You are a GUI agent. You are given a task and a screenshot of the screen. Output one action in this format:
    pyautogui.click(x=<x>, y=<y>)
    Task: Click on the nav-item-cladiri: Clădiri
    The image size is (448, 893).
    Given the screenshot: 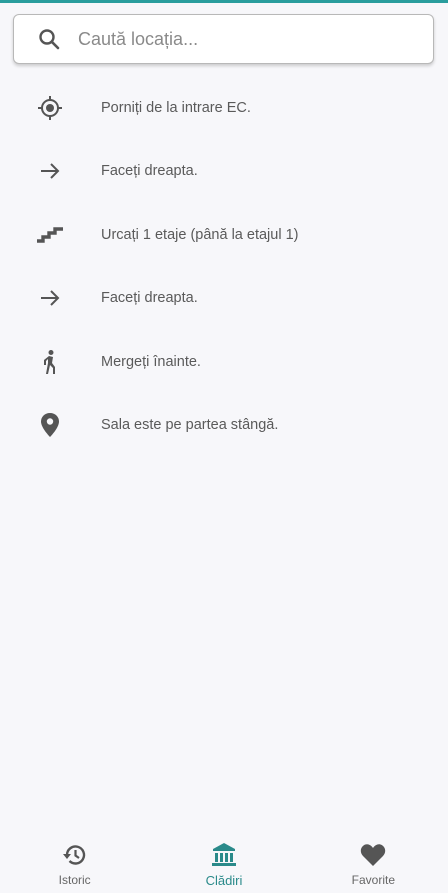 What is the action you would take?
    pyautogui.click(x=223, y=859)
    